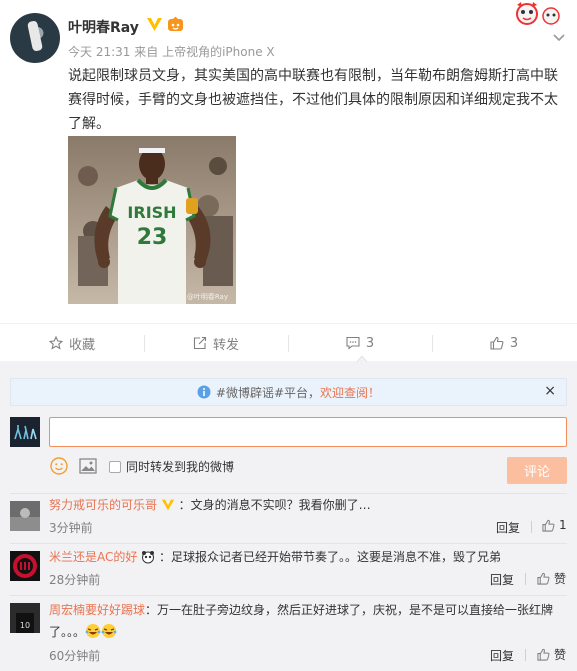 Image resolution: width=577 pixels, height=671 pixels. I want to click on comment-time: 3分钟前, so click(71, 528).